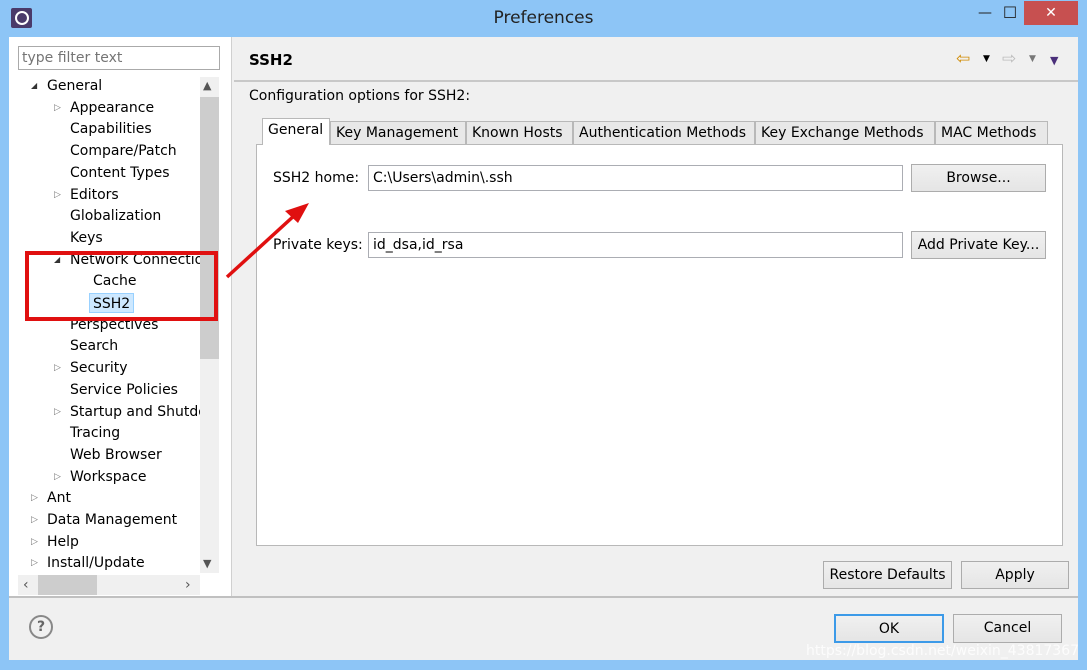 Image resolution: width=1087 pixels, height=670 pixels. What do you see at coordinates (267, 241) in the screenshot?
I see `annotation-arrow` at bounding box center [267, 241].